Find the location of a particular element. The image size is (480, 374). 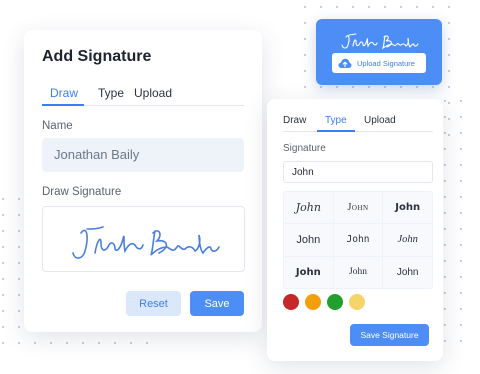

signature-draw-pad is located at coordinates (143, 239).